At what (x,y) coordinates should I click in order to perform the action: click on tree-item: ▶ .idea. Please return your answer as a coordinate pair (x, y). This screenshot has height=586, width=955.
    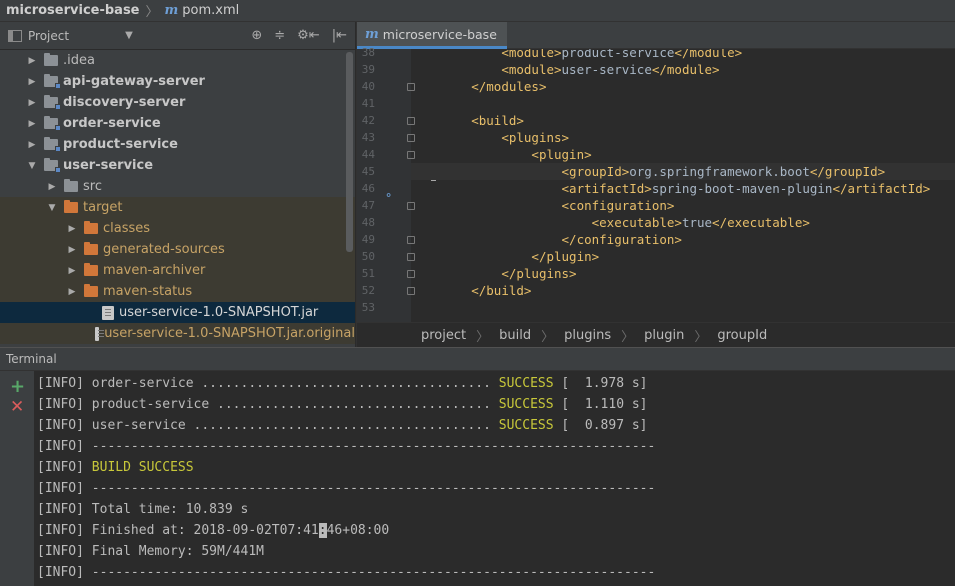
    Looking at the image, I should click on (177, 60).